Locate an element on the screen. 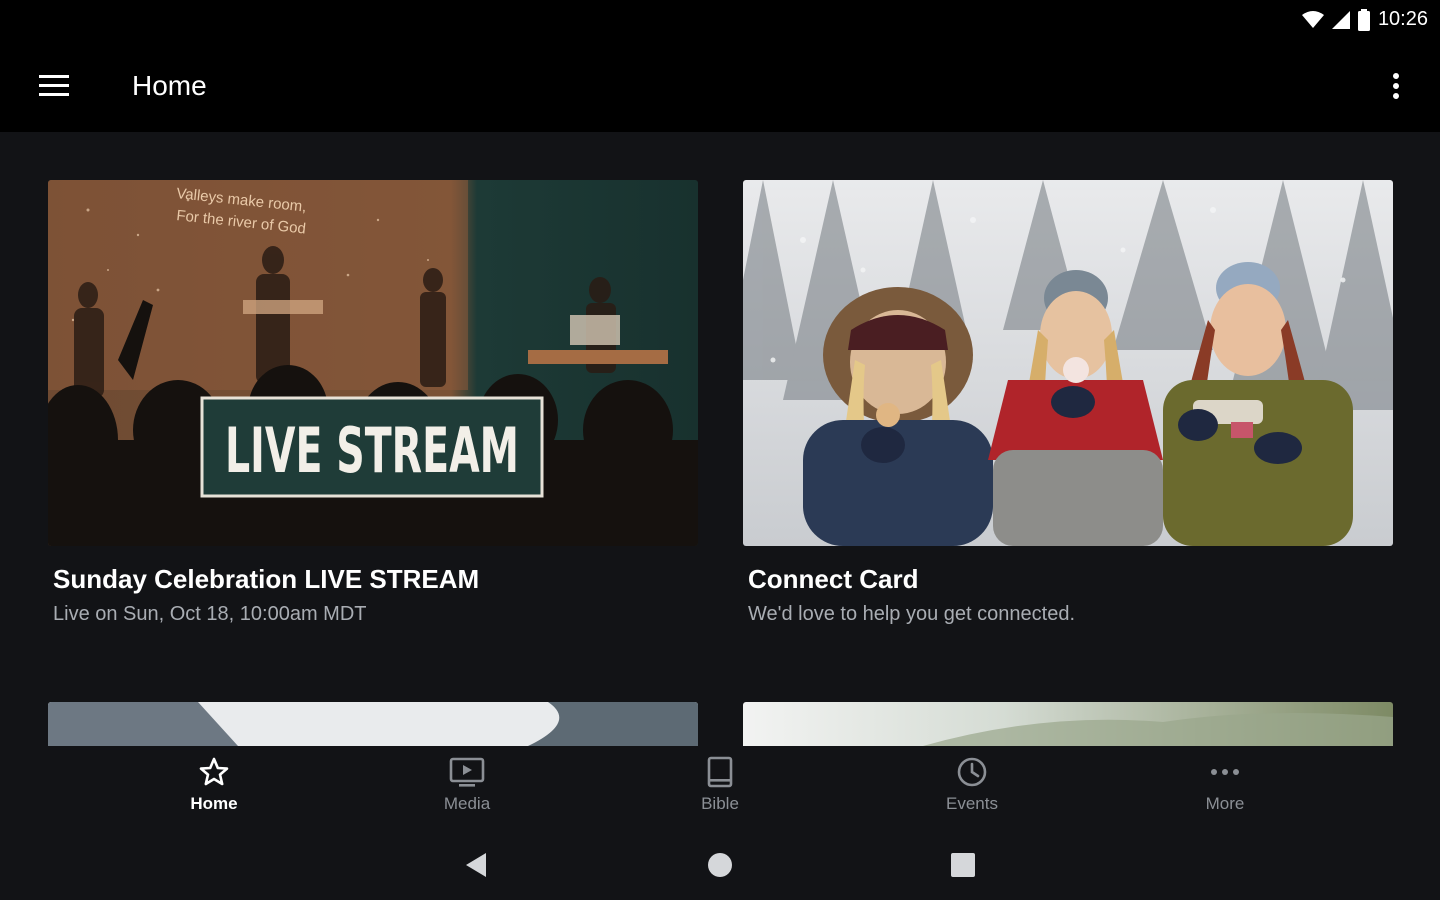  battery-icon is located at coordinates (1363, 19).